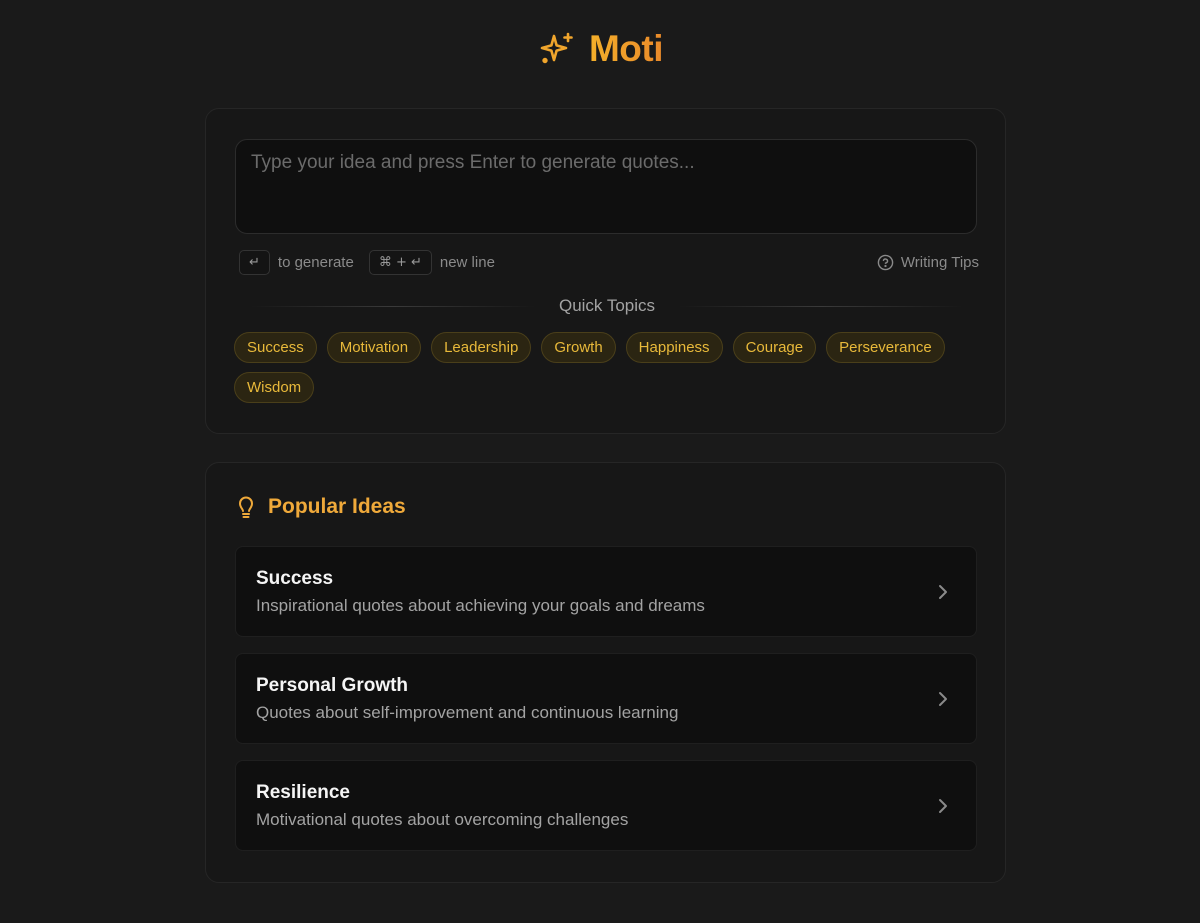 Image resolution: width=1200 pixels, height=923 pixels. I want to click on newline-key-hint: ⌘ + ↵, so click(400, 262).